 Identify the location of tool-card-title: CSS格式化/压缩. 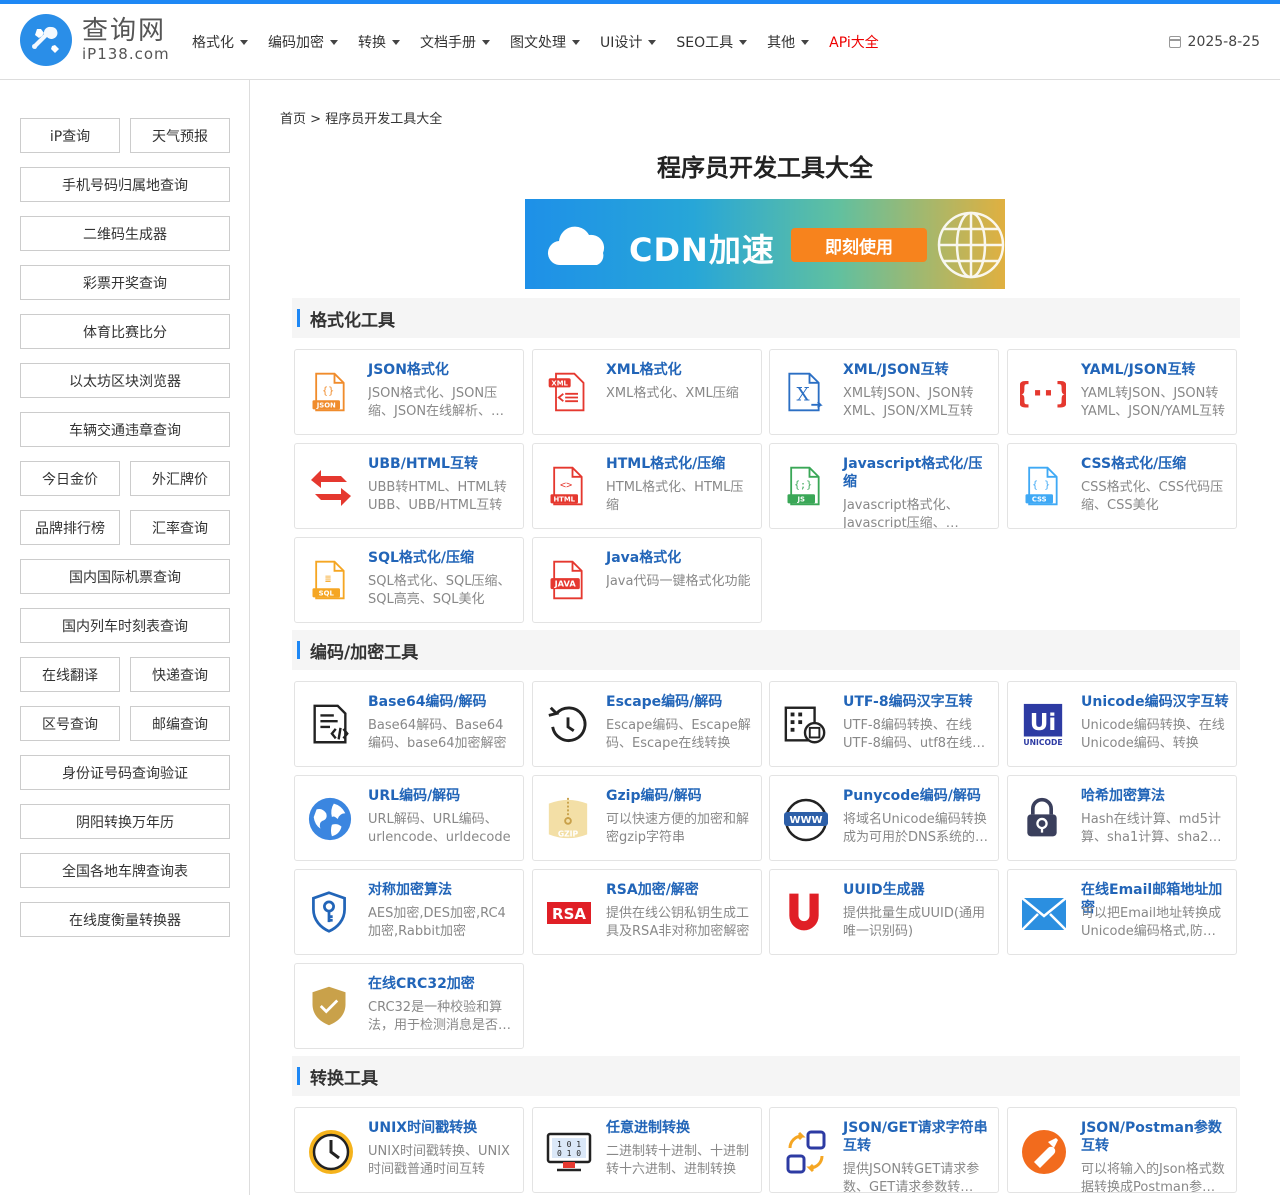
(1155, 464).